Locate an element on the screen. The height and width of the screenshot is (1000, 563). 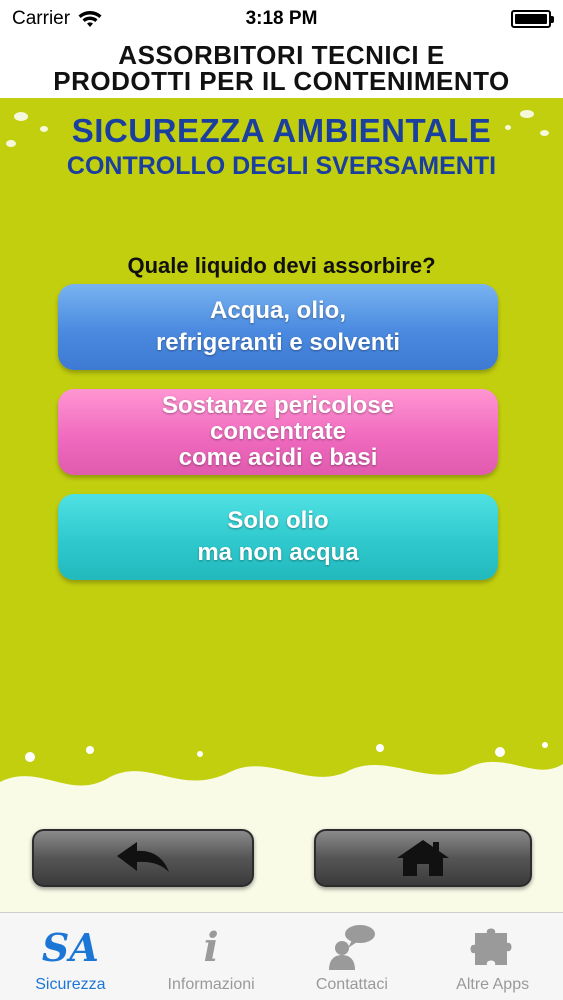
choice-line: refrigeranti e solventi is located at coordinates (278, 342).